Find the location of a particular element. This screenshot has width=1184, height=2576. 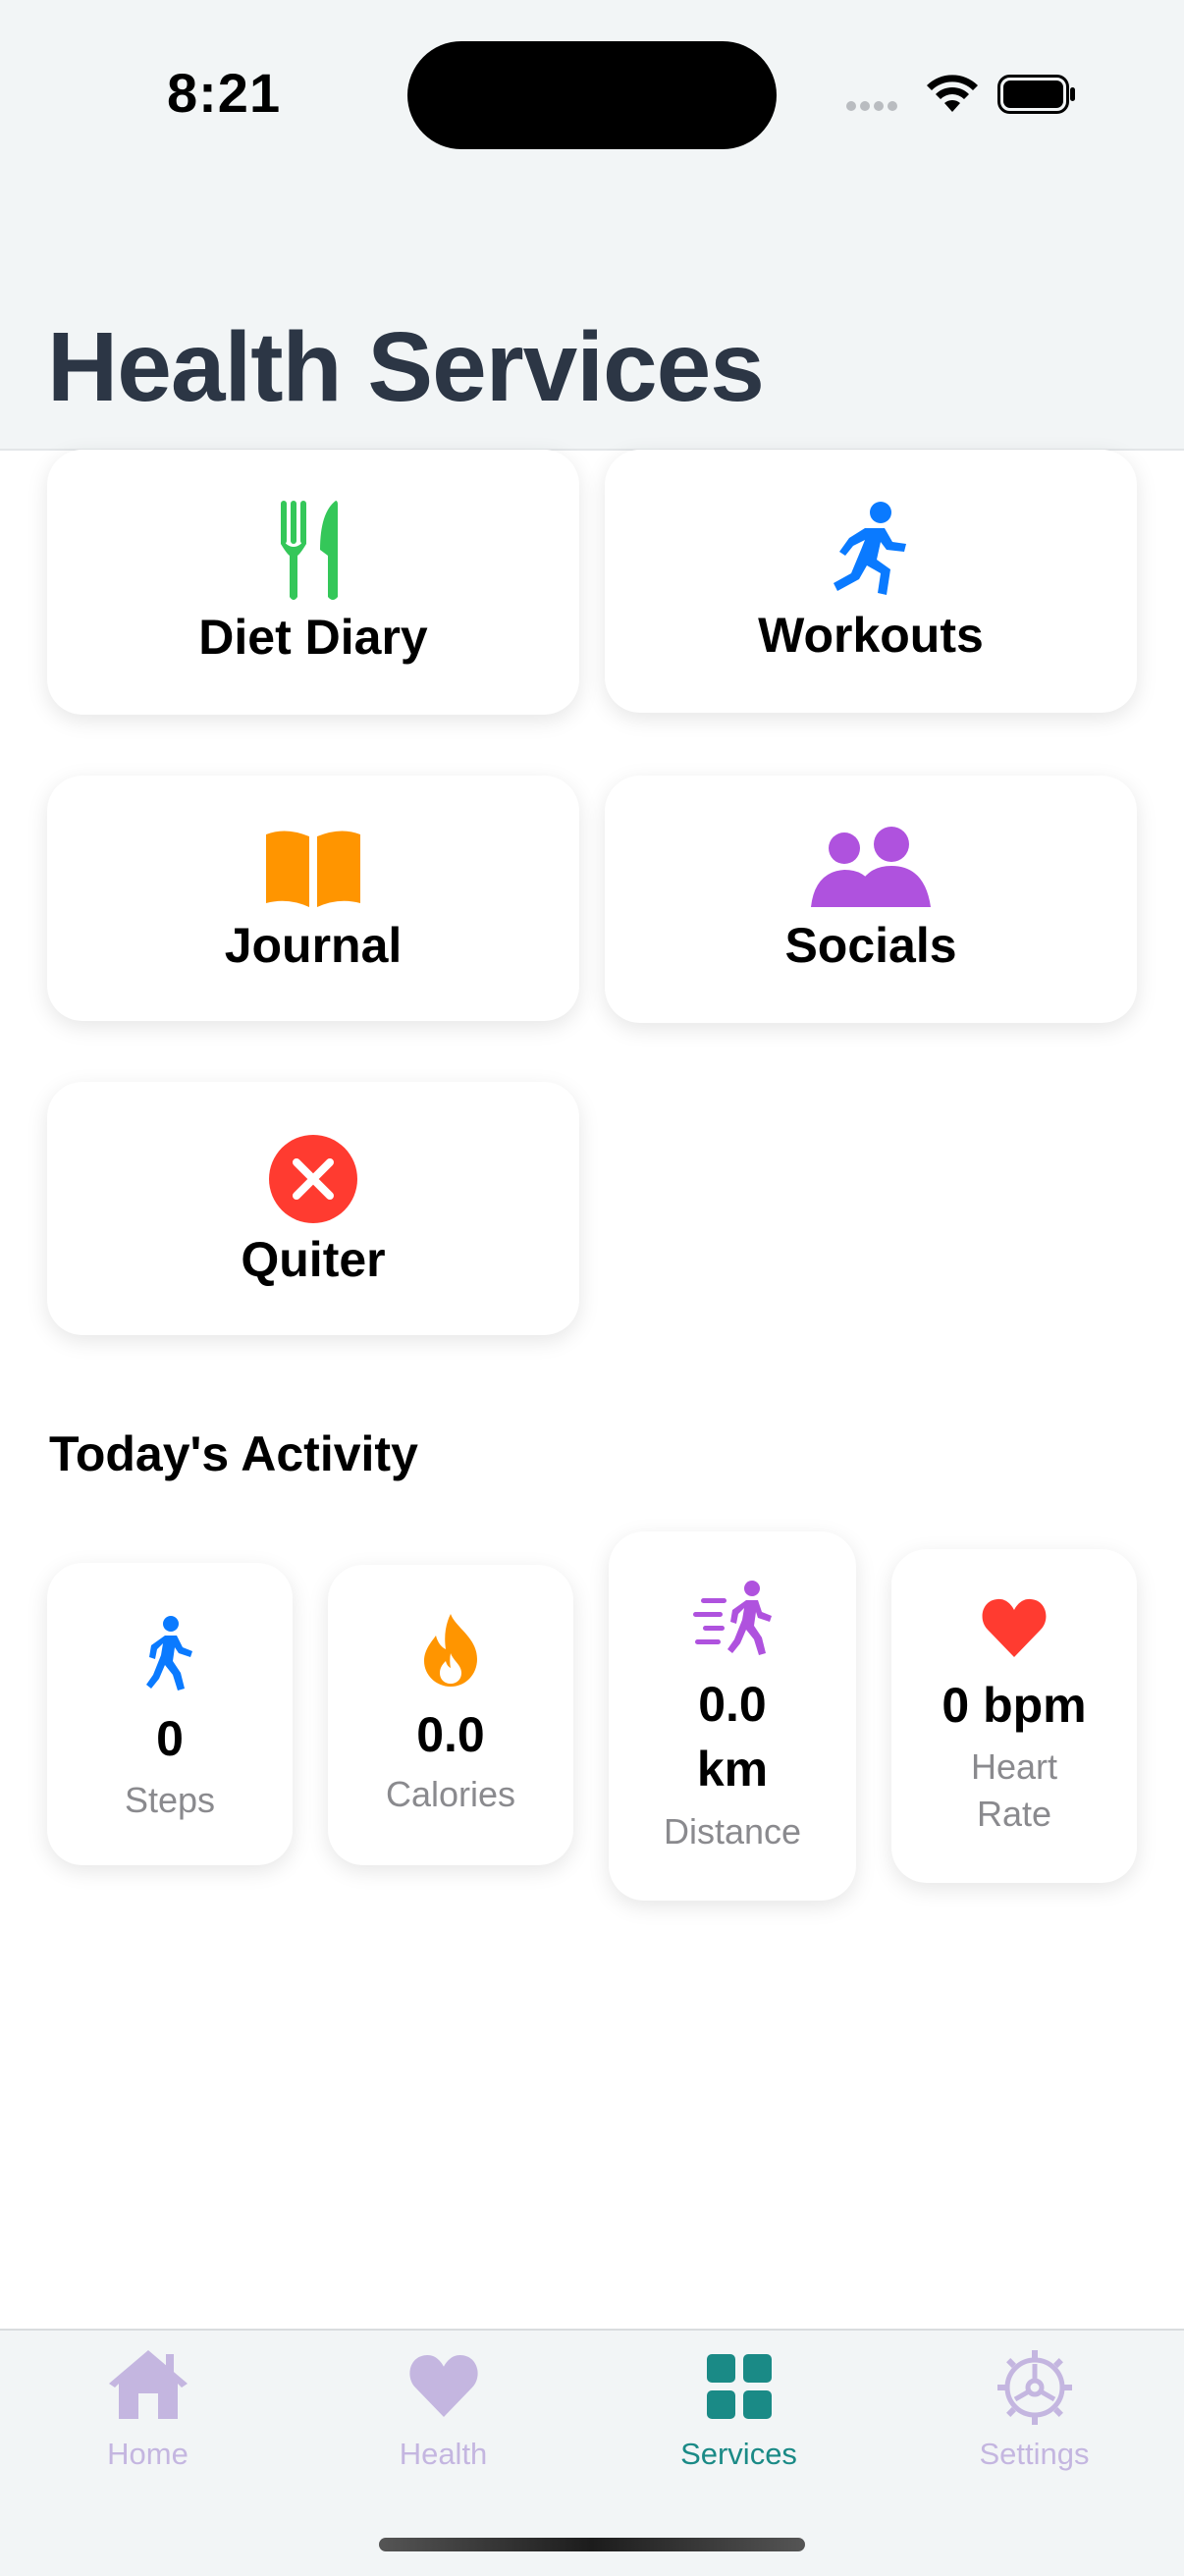

steps-value: 0 is located at coordinates (170, 1738).